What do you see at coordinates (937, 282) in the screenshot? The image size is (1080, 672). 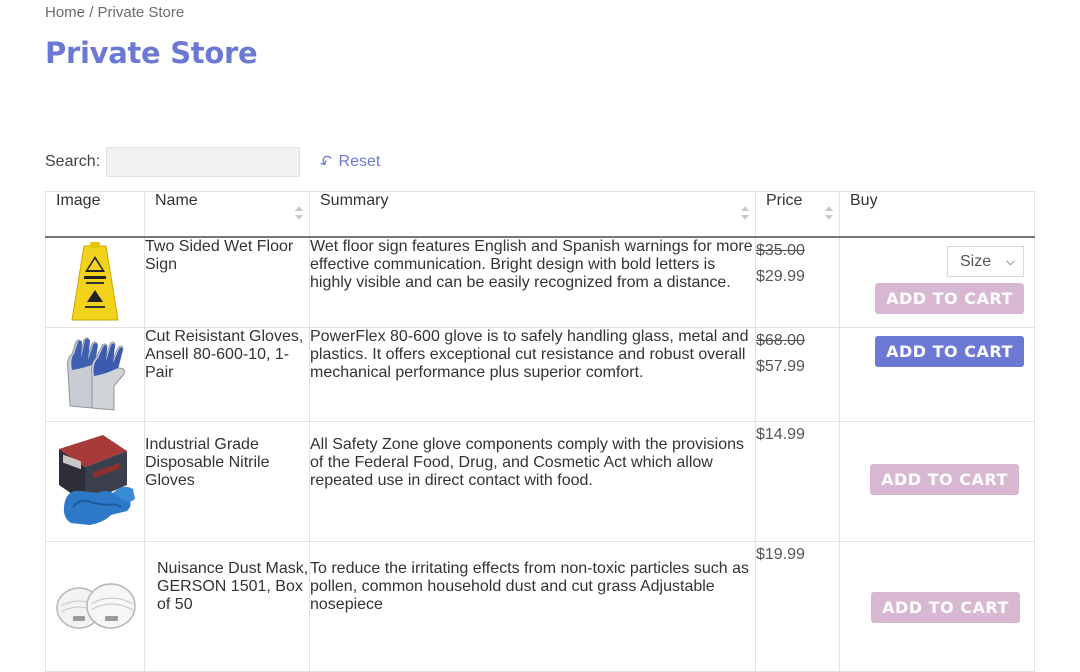 I see `buy-cell: Size ⌵ ADD TO CART` at bounding box center [937, 282].